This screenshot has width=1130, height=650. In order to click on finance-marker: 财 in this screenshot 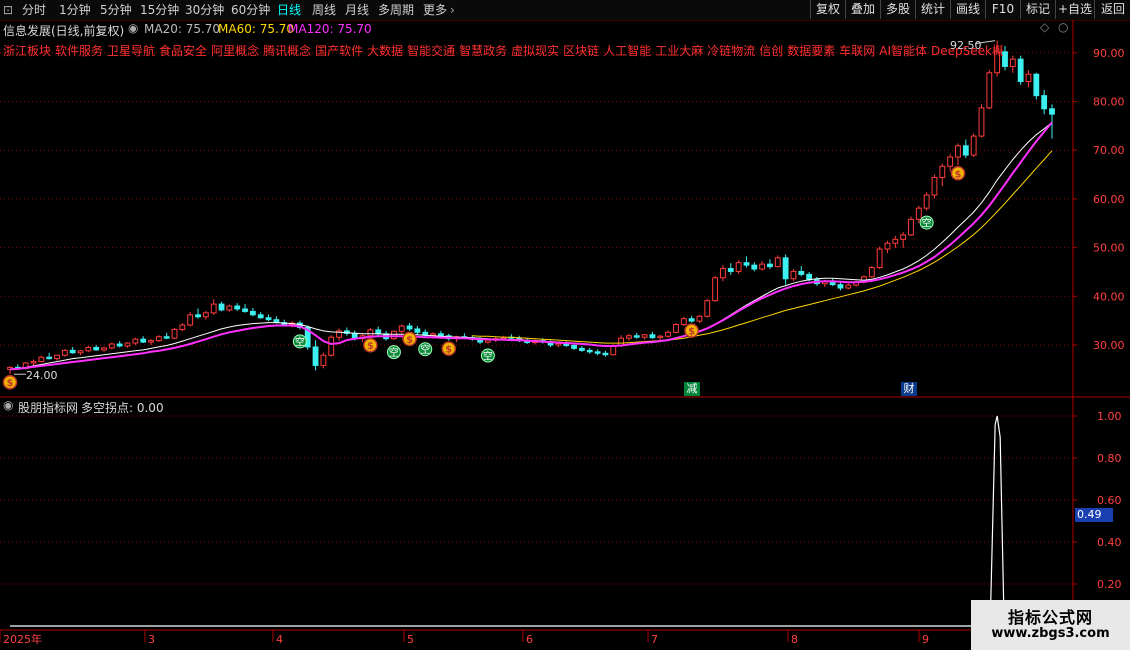, I will do `click(909, 389)`.